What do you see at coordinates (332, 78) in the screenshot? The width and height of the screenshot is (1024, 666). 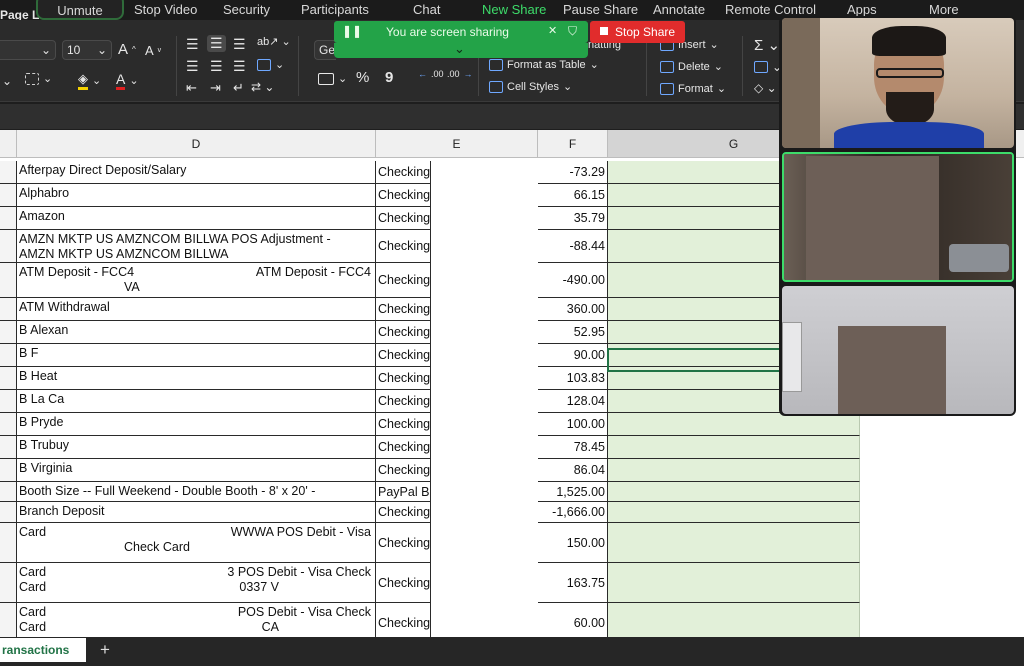 I see `accounting-format-icon: ⌄` at bounding box center [332, 78].